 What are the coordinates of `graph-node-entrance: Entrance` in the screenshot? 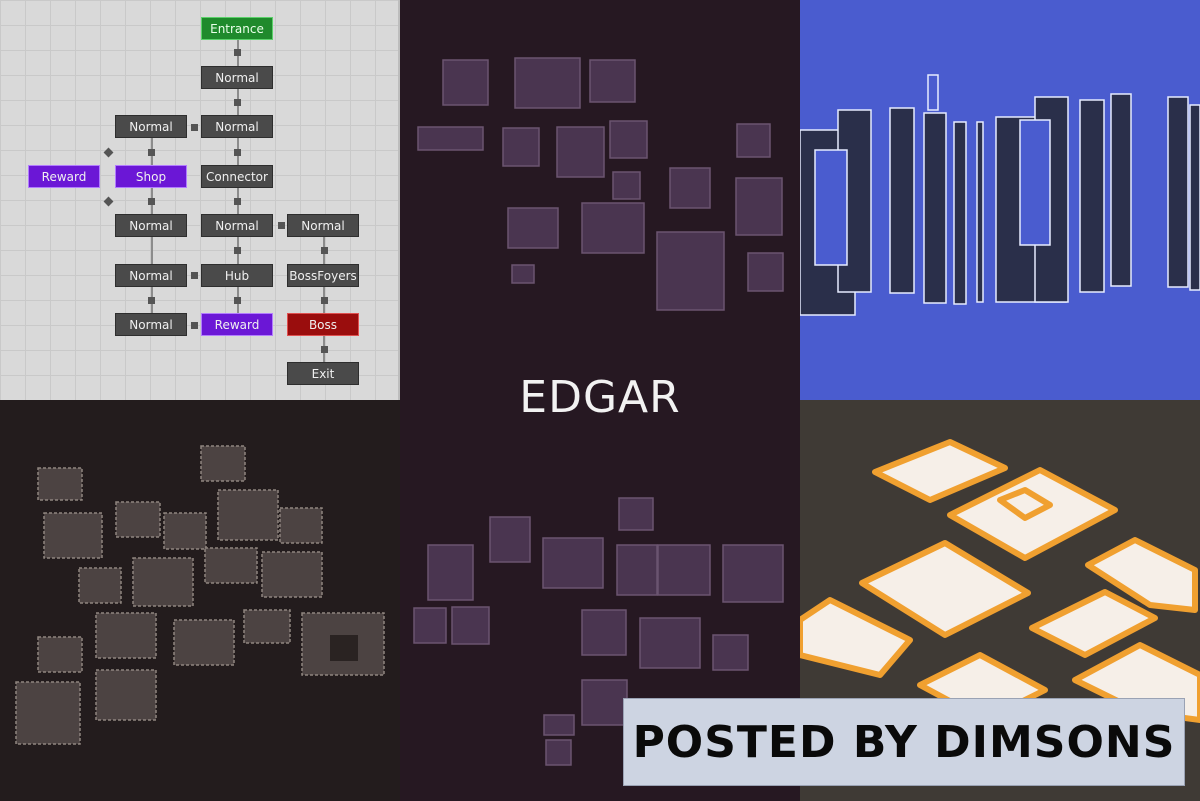 It's located at (237, 28).